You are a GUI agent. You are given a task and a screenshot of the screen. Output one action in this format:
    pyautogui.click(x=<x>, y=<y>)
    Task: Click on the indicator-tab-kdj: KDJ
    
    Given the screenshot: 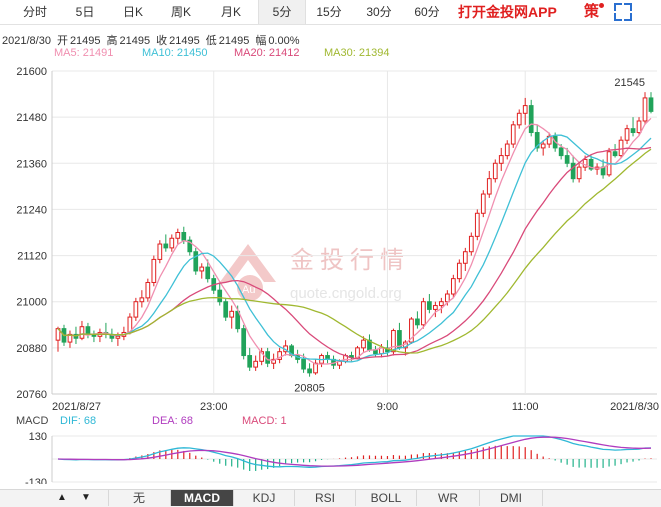 What is the action you would take?
    pyautogui.click(x=263, y=498)
    